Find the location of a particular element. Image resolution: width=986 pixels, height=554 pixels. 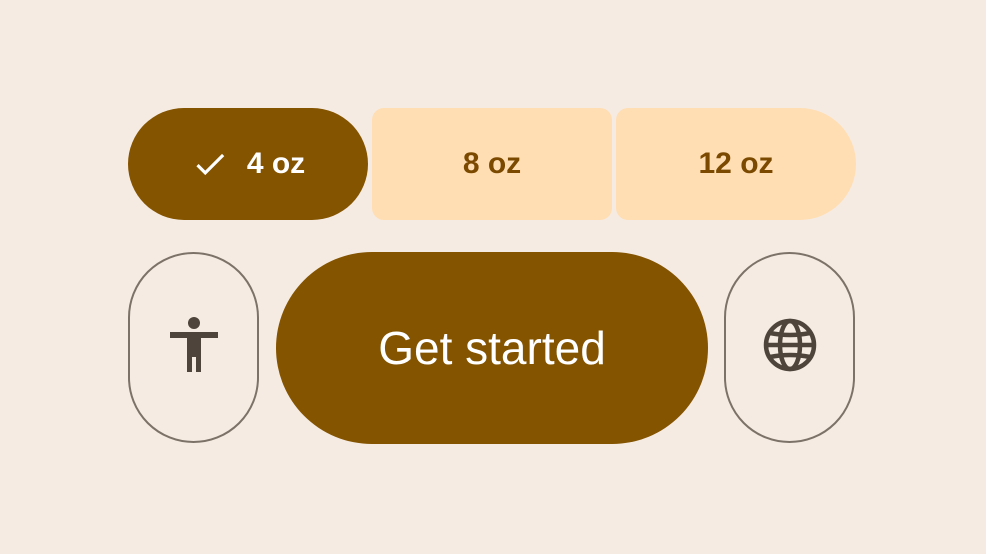

accessibility-icon is located at coordinates (194, 347).